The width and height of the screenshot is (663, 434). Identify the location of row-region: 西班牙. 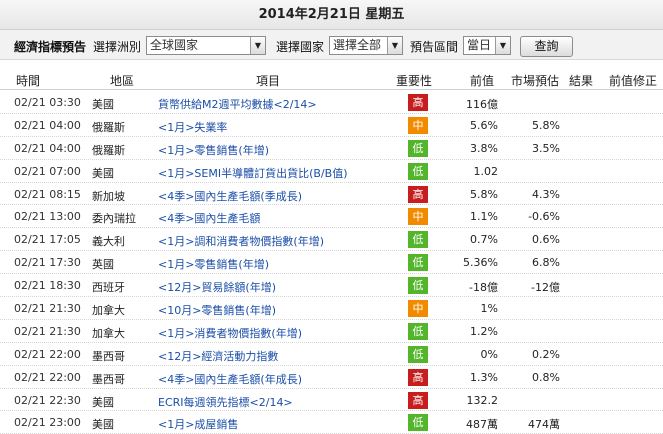
(108, 288).